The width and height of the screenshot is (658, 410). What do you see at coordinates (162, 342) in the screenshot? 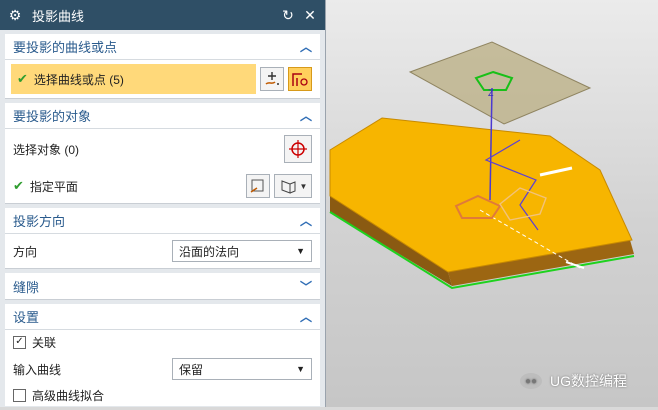
I see `associative-row: ✓ 关联` at bounding box center [162, 342].